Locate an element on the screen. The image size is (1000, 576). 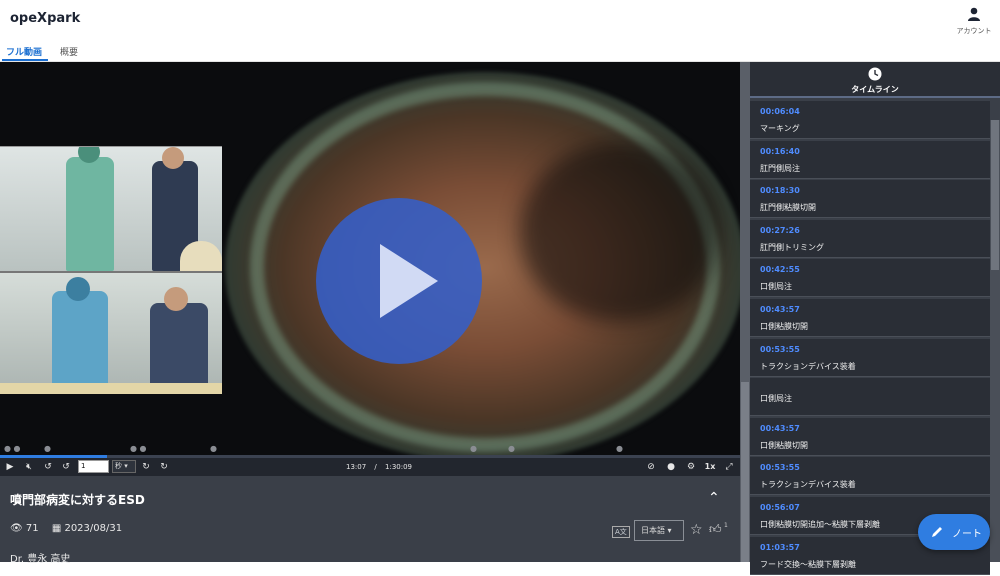
play-icon is located at coordinates (409, 281).